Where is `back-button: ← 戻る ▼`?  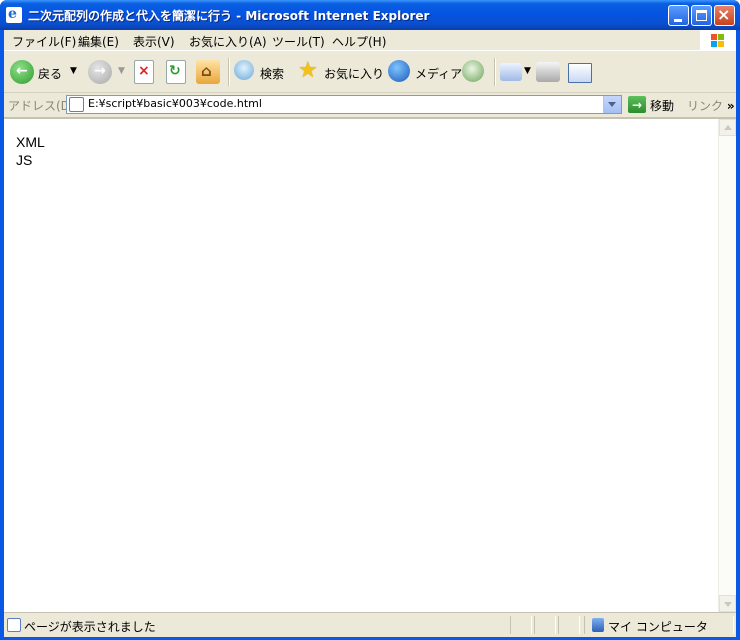
back-button: ← 戻る ▼ is located at coordinates (44, 72).